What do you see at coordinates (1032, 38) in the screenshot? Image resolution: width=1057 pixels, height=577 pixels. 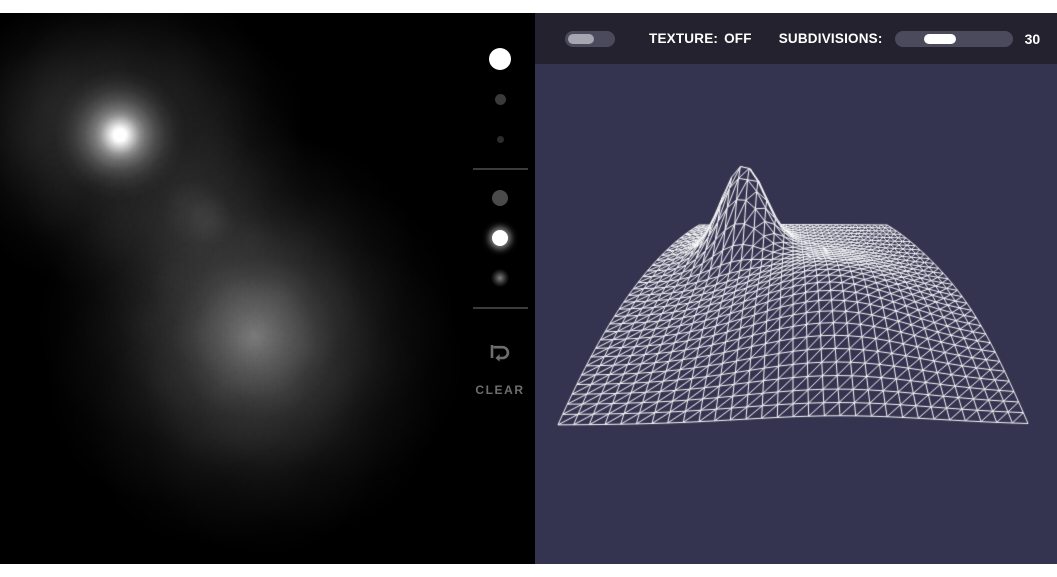 I see `subdivisions-value: 30` at bounding box center [1032, 38].